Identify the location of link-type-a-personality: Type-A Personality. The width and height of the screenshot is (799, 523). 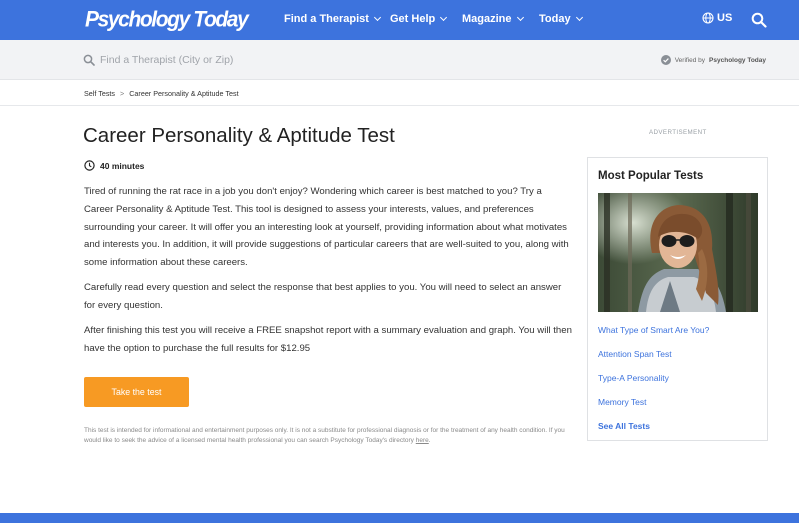
(633, 378).